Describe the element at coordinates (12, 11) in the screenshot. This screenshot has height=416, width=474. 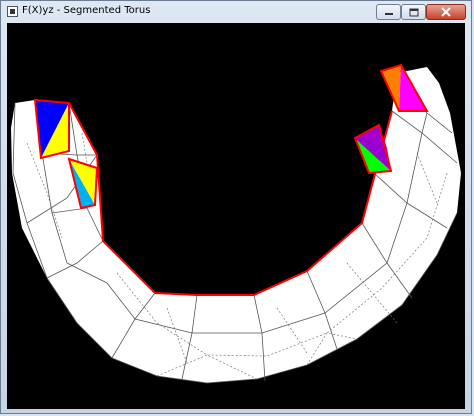
I see `app-icon` at that location.